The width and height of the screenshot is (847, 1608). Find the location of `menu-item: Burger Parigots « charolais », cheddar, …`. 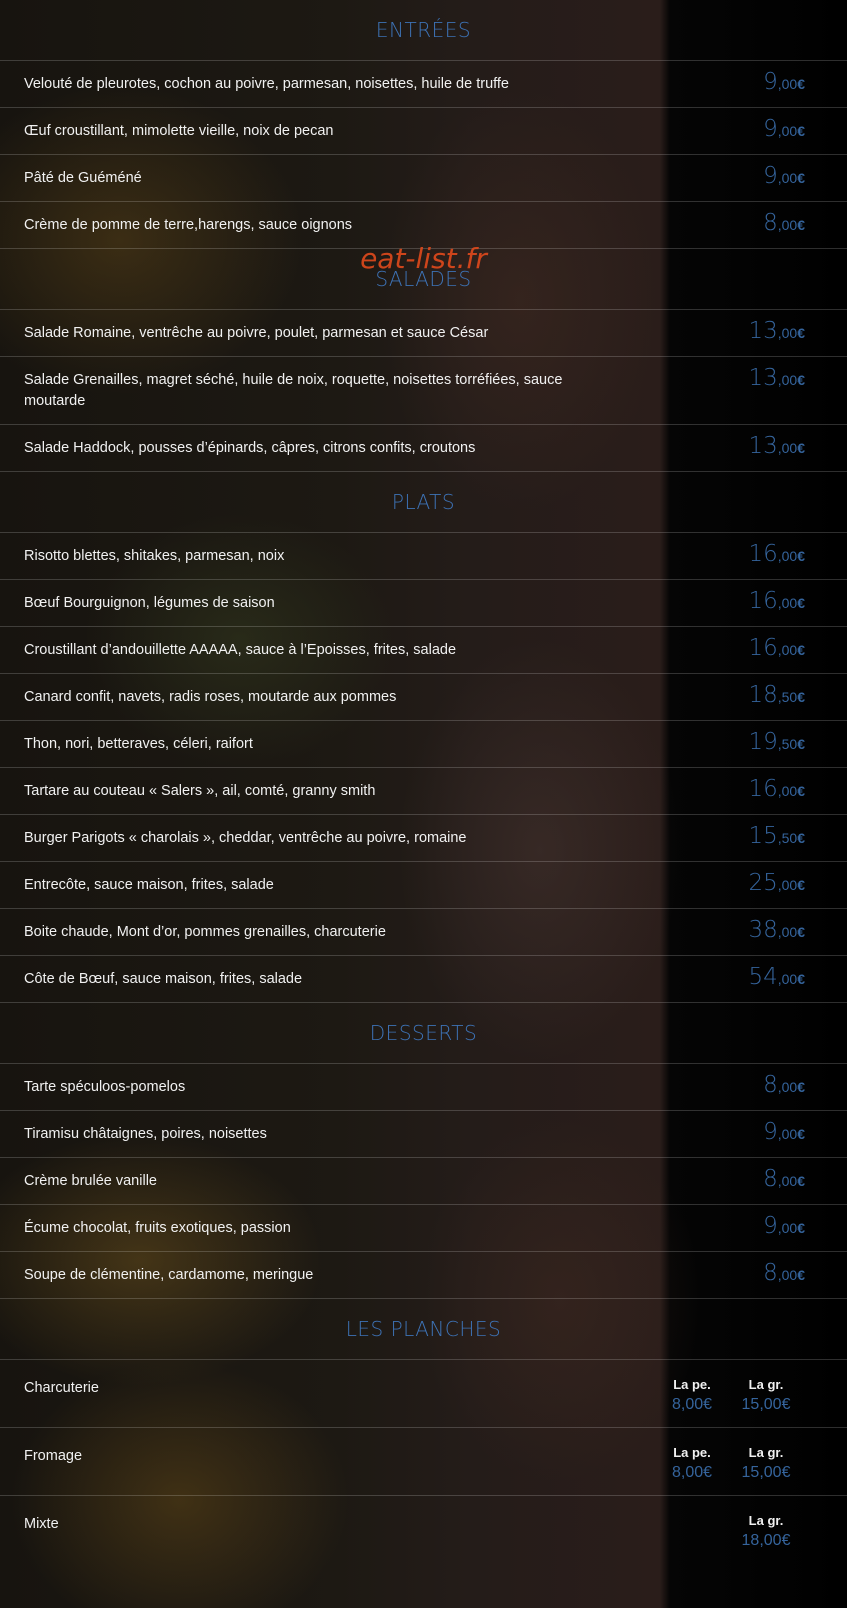

menu-item: Burger Parigots « charolais », cheddar, … is located at coordinates (423, 837).